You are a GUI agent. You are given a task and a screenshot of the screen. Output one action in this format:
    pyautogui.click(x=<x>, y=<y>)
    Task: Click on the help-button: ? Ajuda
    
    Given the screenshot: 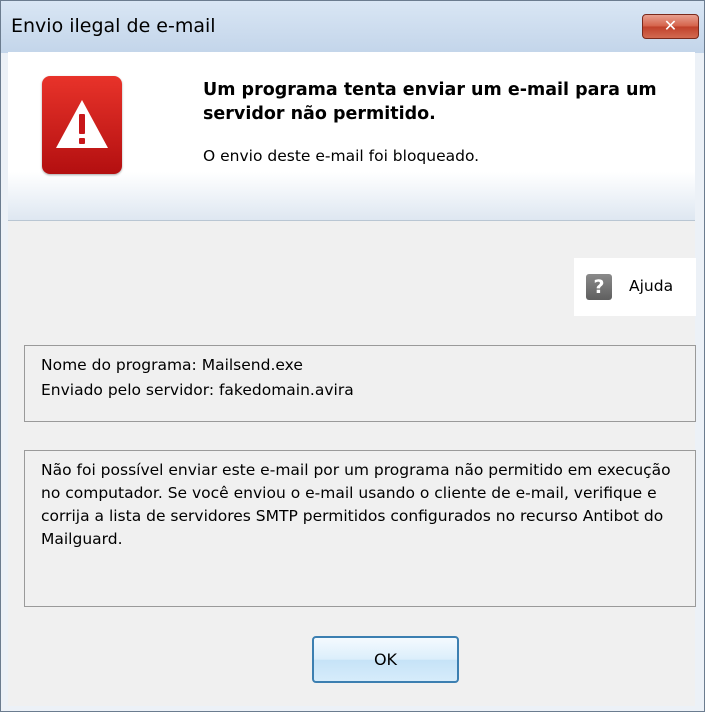 What is the action you would take?
    pyautogui.click(x=635, y=287)
    